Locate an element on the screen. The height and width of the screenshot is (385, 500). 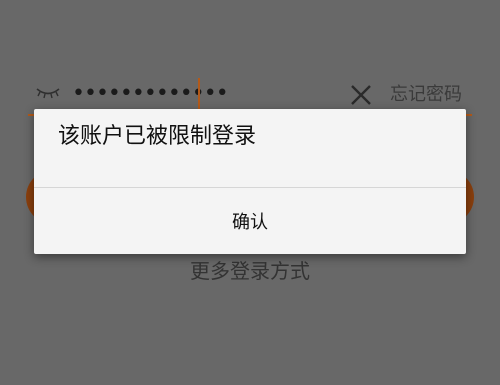
confirm-button: 确认 is located at coordinates (250, 221).